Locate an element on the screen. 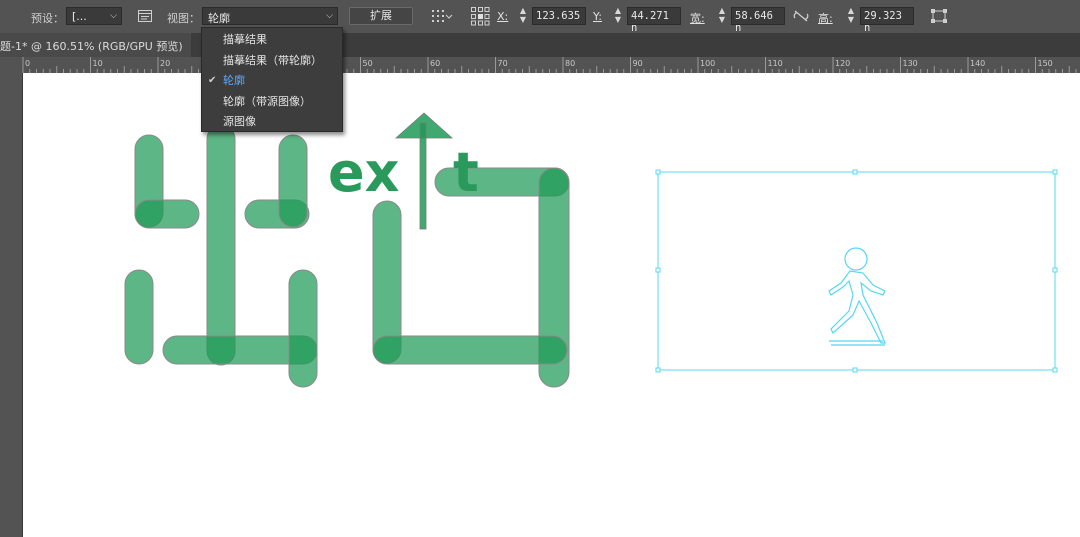 This screenshot has width=1080, height=537. x-label: X: is located at coordinates (503, 16).